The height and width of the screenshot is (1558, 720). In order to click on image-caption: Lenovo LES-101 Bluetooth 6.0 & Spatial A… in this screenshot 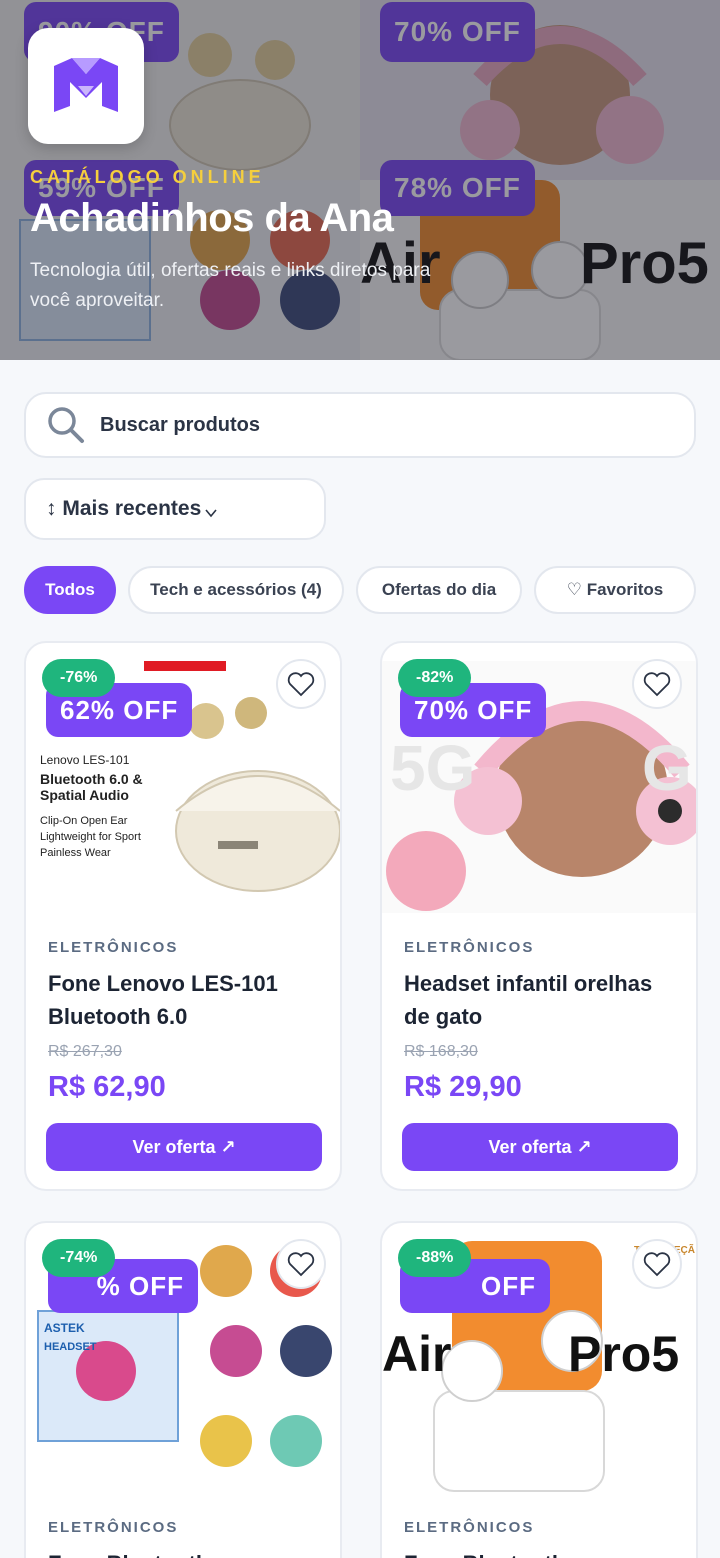, I will do `click(91, 806)`.